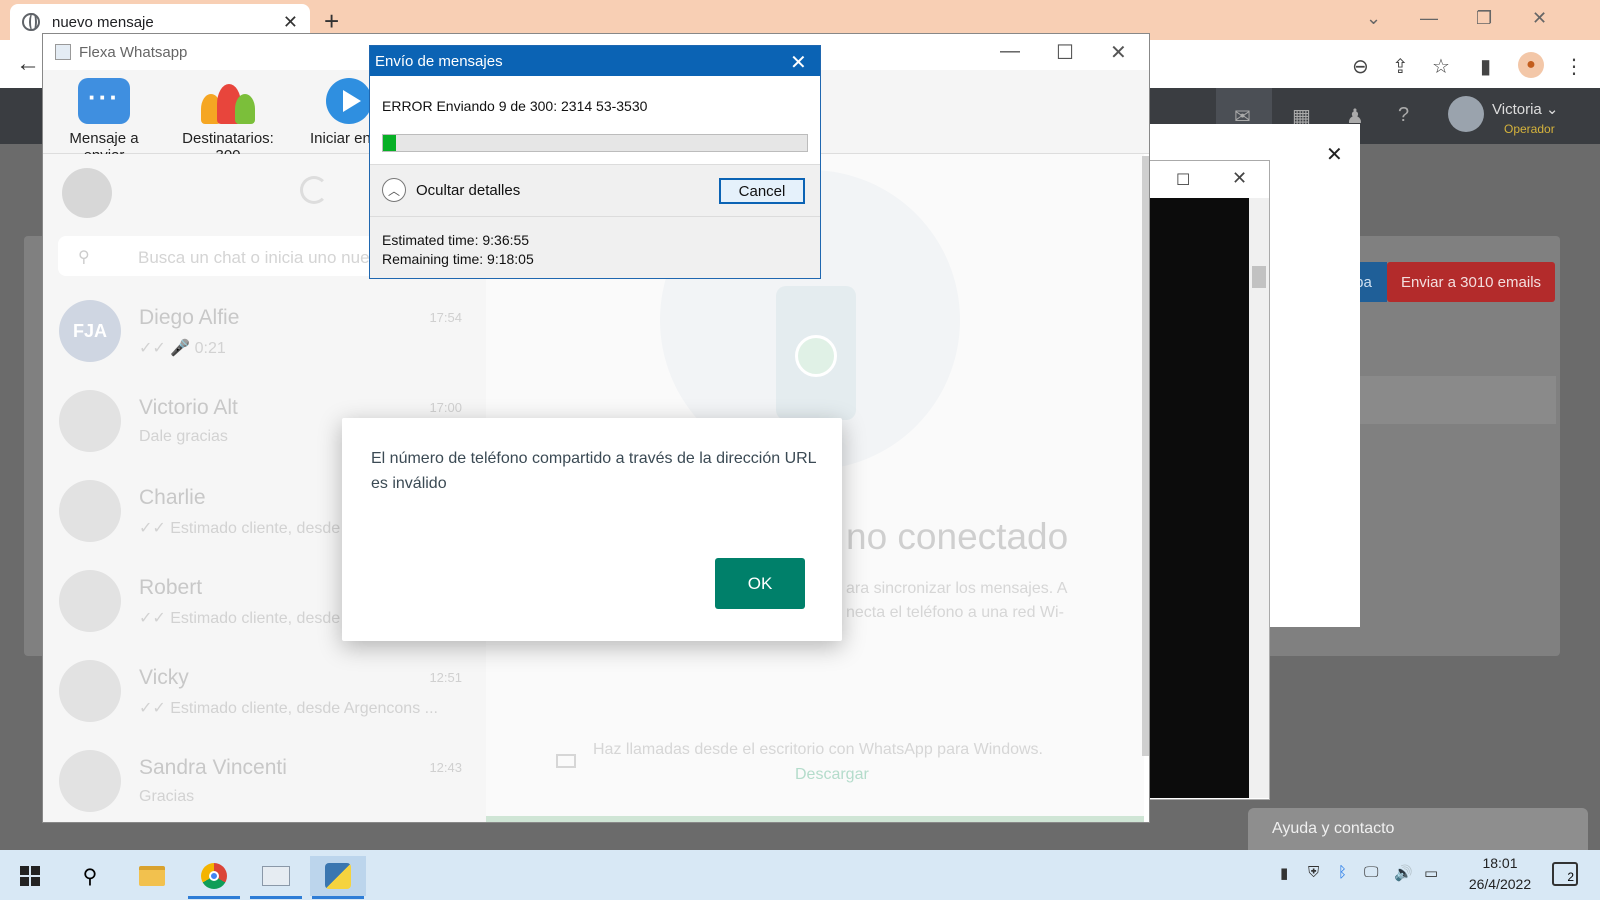 This screenshot has width=1600, height=900. What do you see at coordinates (228, 101) in the screenshot?
I see `people-icon` at bounding box center [228, 101].